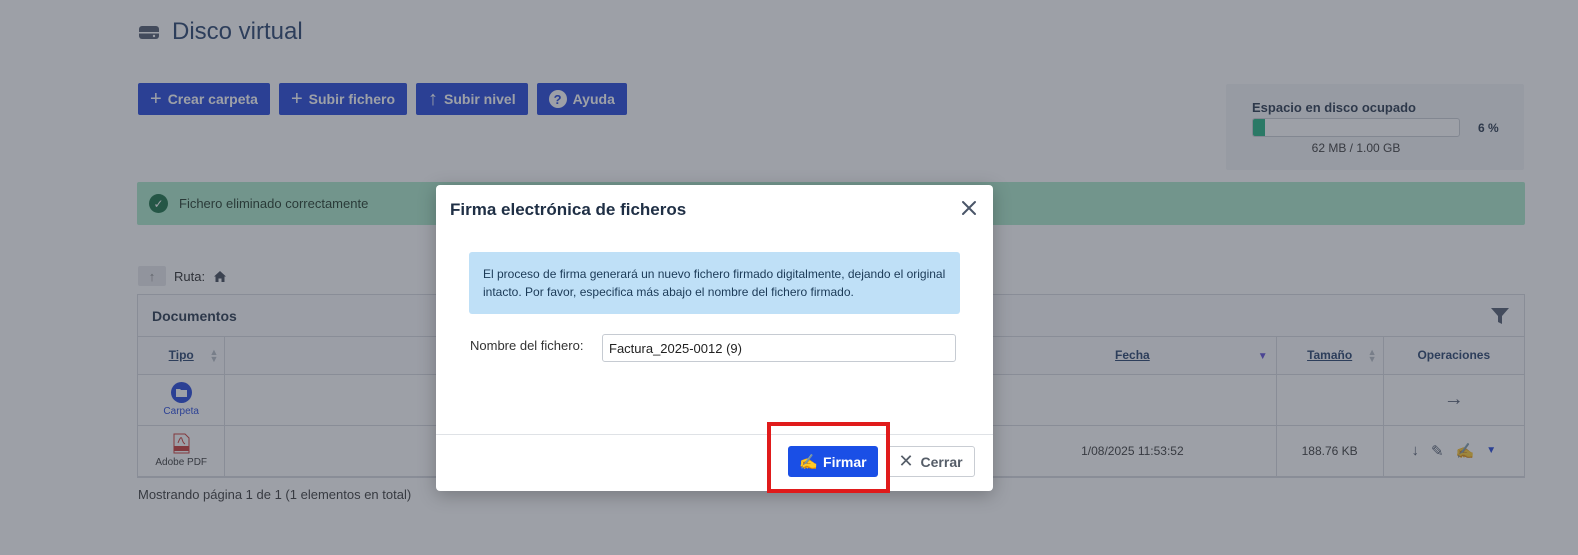 The height and width of the screenshot is (555, 1578). What do you see at coordinates (828, 457) in the screenshot?
I see `highlight-box` at bounding box center [828, 457].